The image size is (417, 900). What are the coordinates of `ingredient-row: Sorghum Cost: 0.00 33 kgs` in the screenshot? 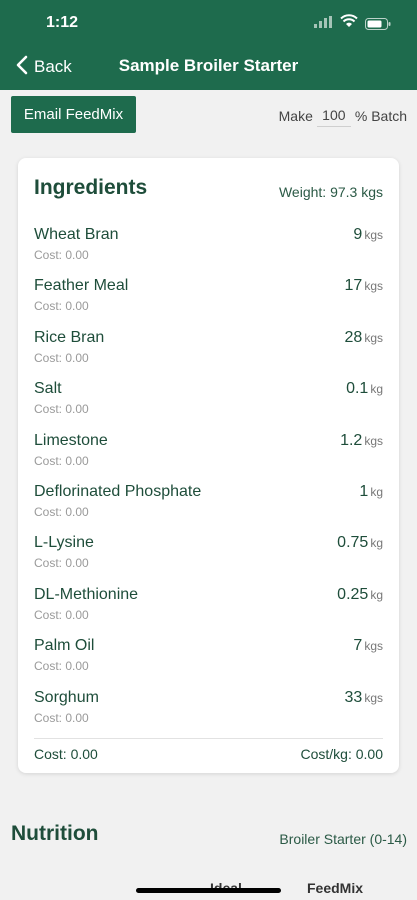 It's located at (208, 712).